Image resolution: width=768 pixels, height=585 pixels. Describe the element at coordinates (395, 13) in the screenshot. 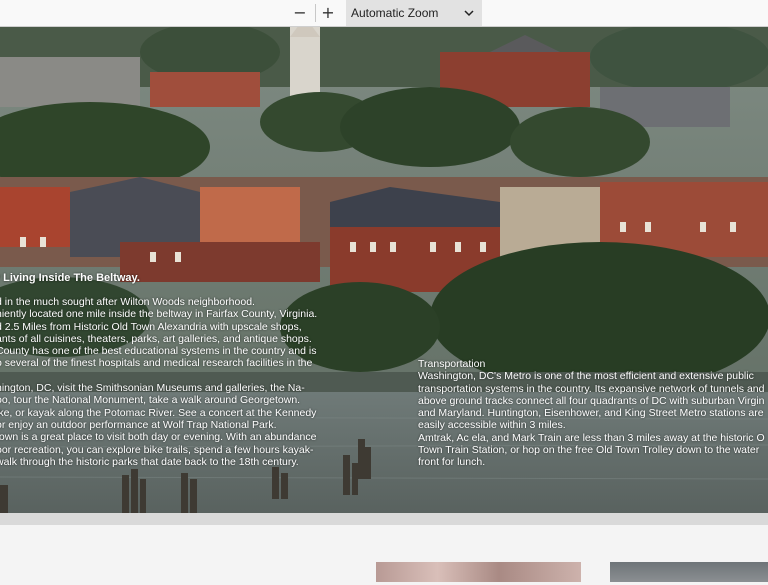

I see `zoom-select-value: Automatic Zoom` at that location.